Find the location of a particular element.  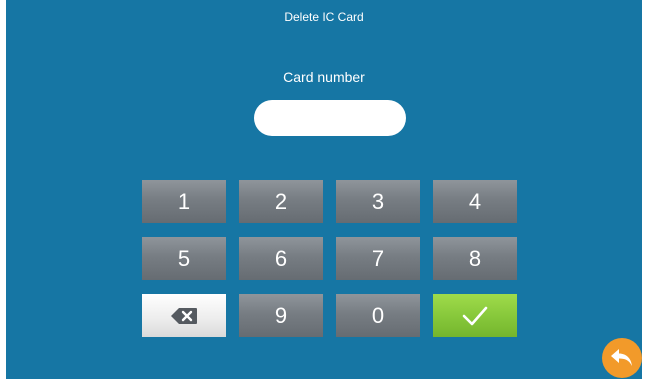

key-8: 8 is located at coordinates (475, 258).